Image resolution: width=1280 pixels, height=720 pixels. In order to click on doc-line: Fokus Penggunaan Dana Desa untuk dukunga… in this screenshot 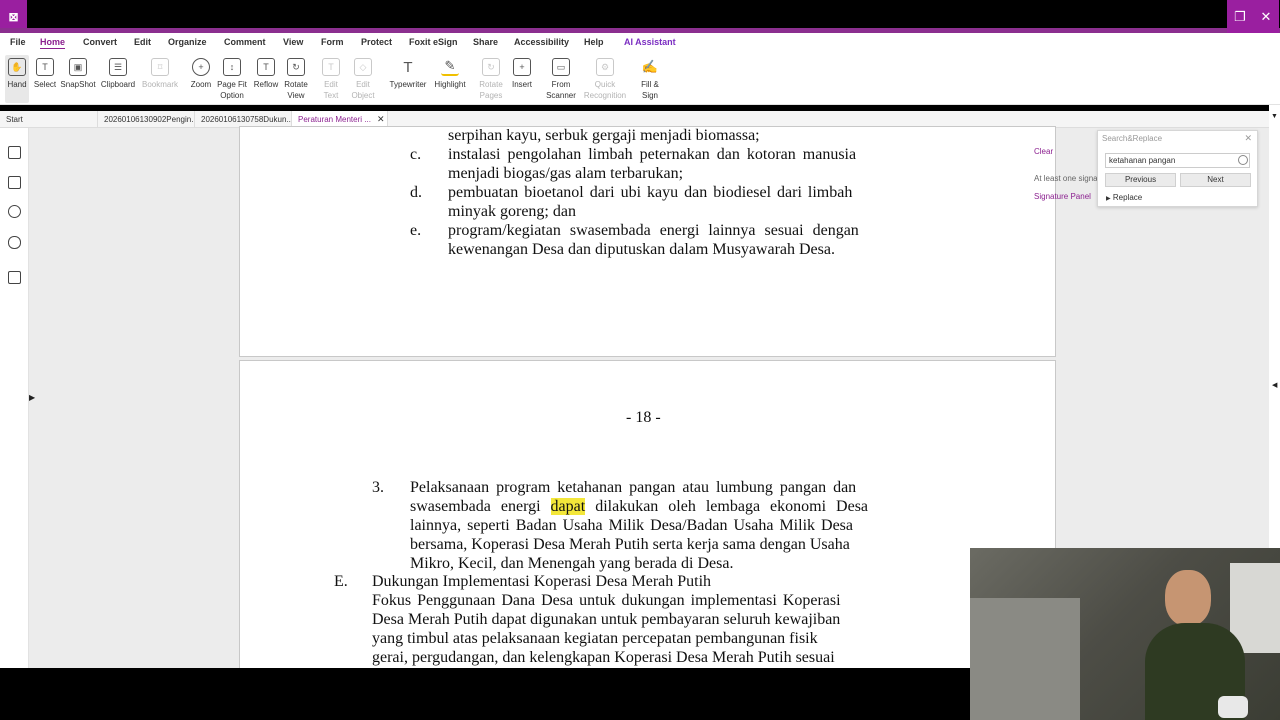, I will do `click(606, 600)`.